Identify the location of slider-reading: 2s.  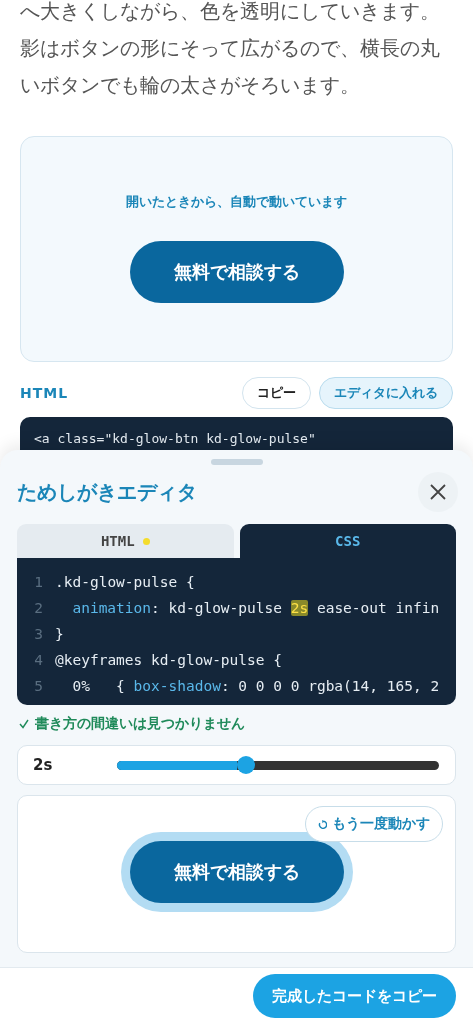
(43, 765).